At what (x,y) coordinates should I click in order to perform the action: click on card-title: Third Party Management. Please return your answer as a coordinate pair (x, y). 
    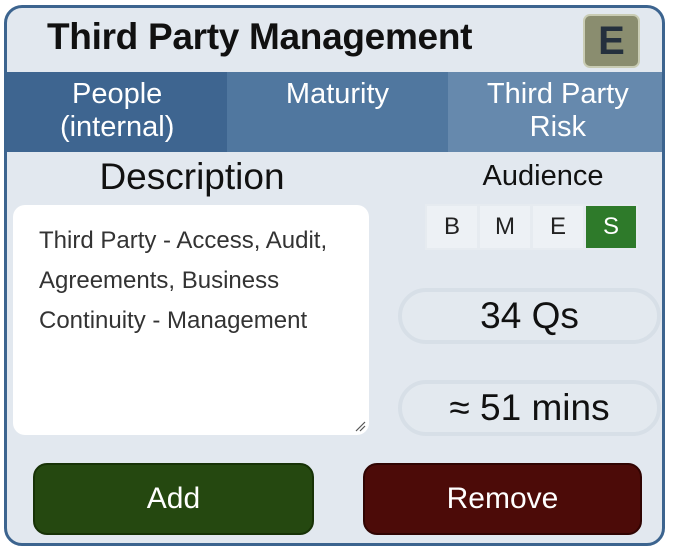
    Looking at the image, I should click on (260, 36).